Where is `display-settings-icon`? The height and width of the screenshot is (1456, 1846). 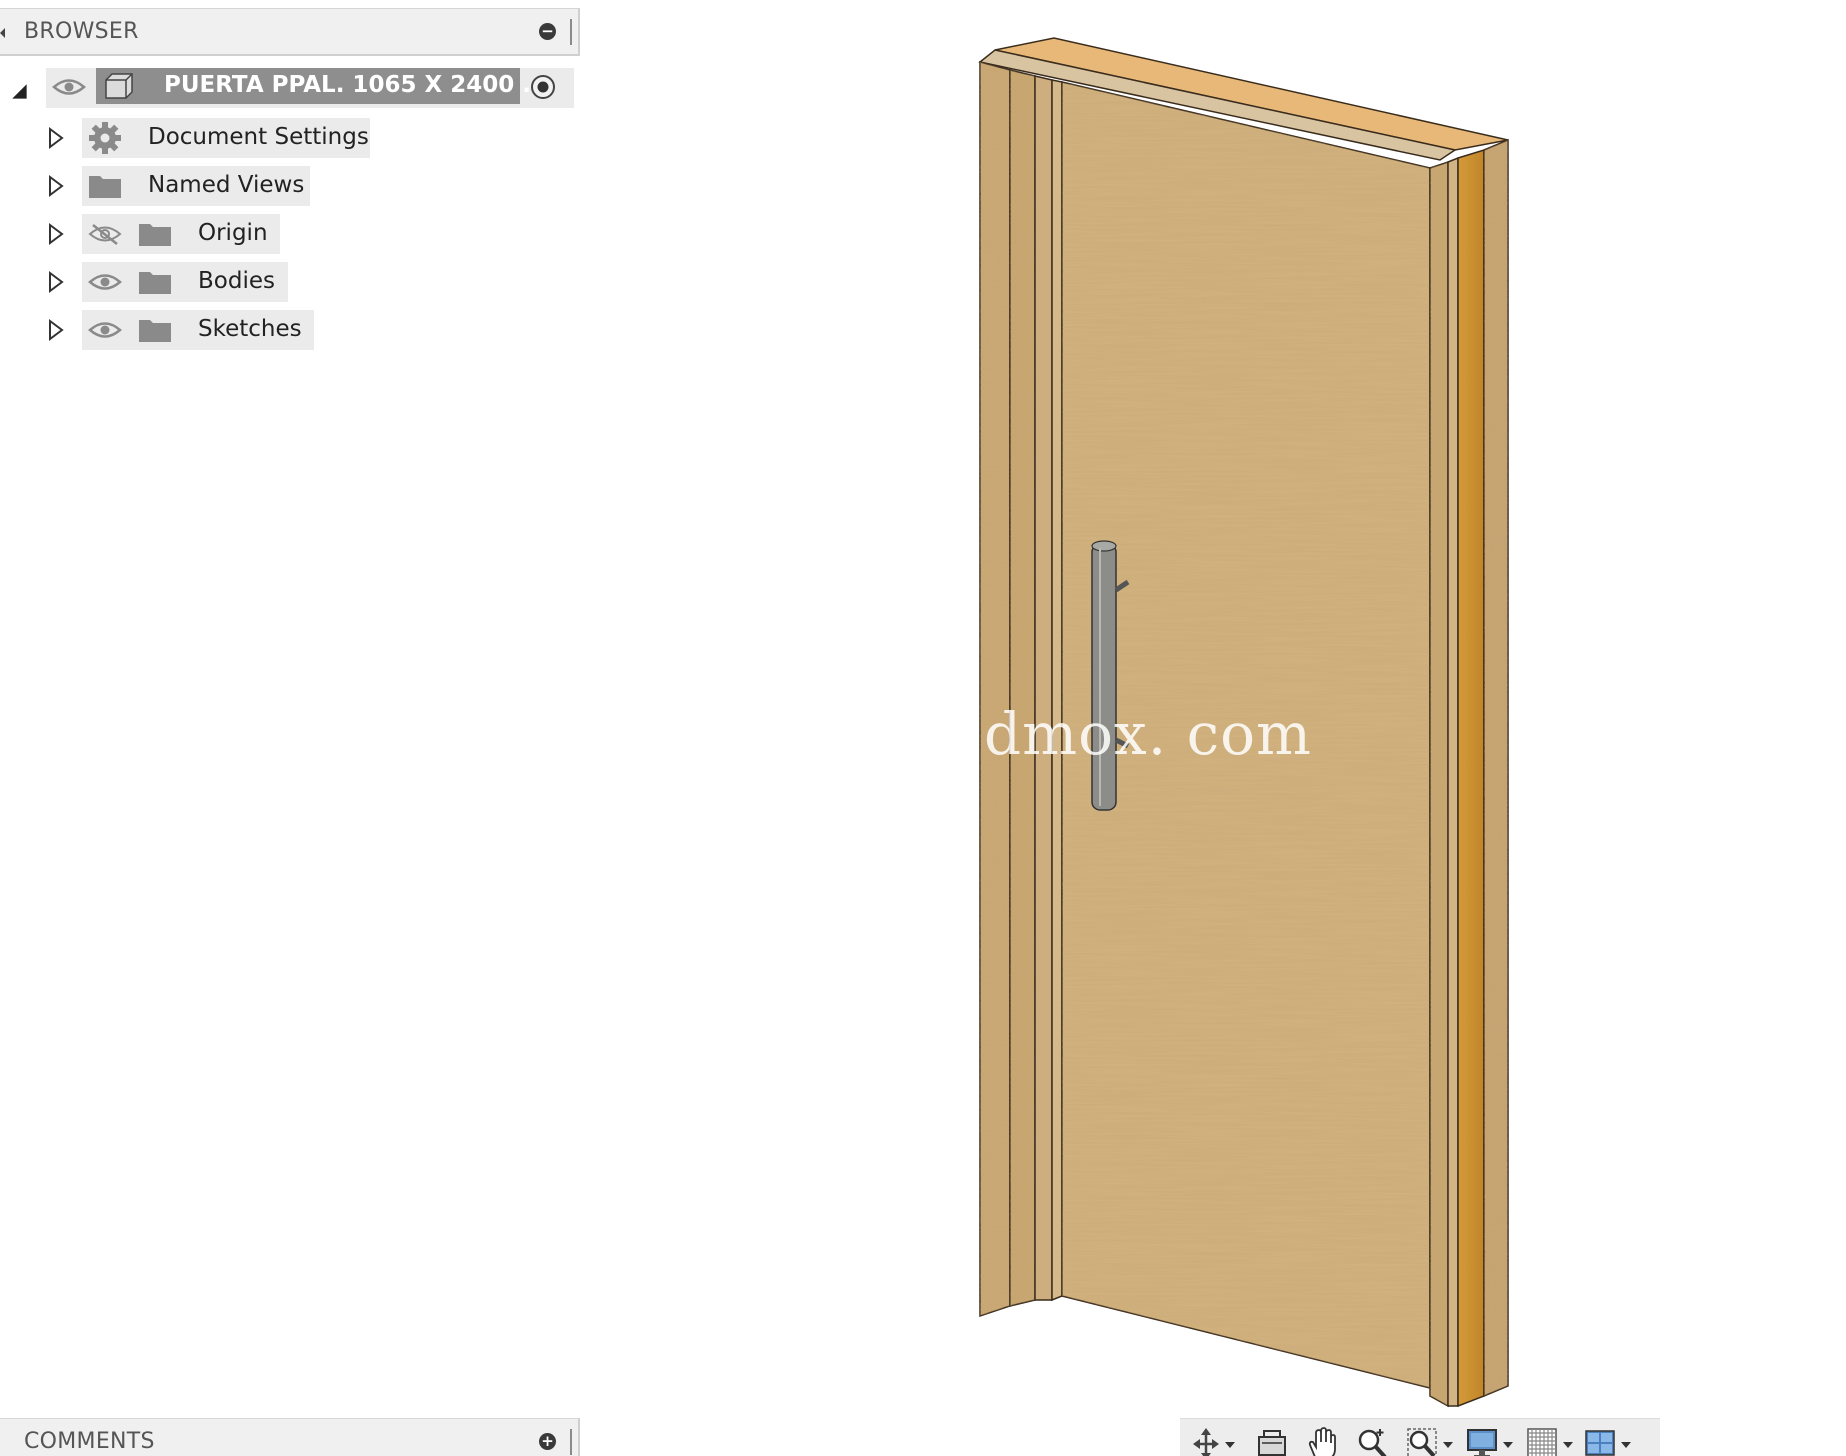
display-settings-icon is located at coordinates (1482, 1441).